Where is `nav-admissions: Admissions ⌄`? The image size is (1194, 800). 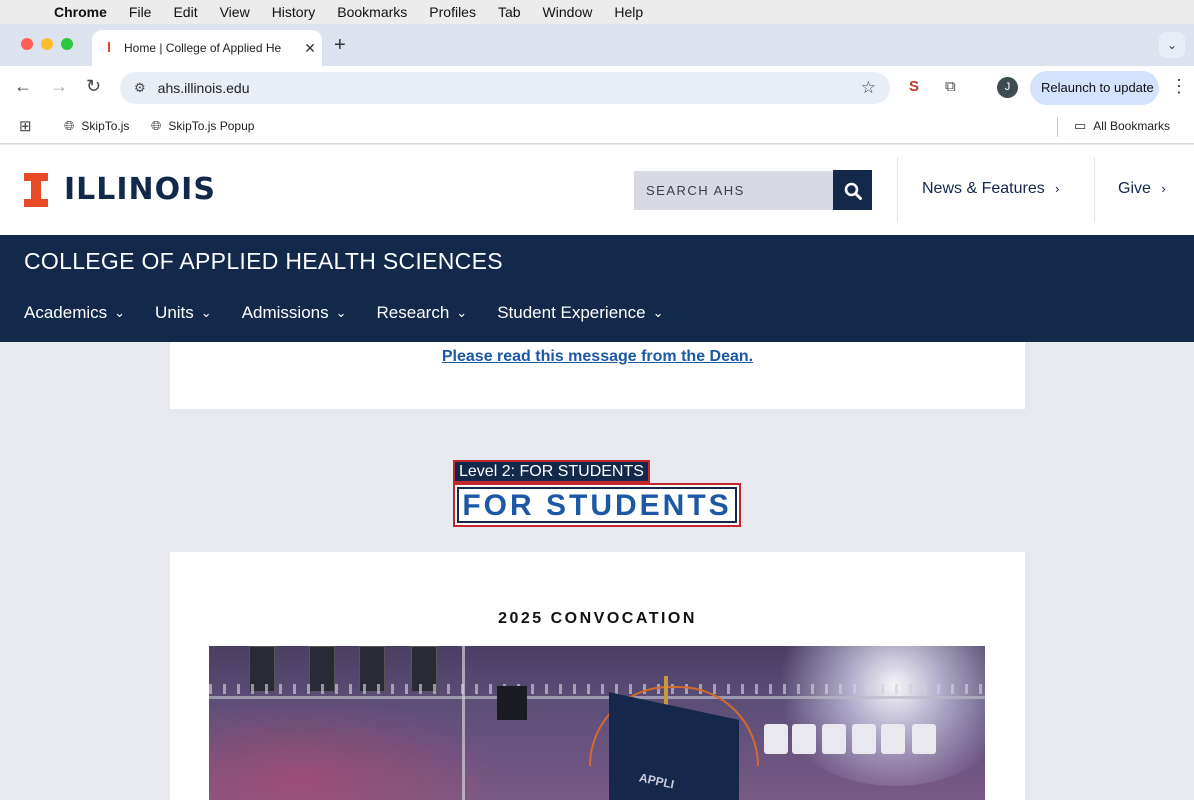 nav-admissions: Admissions ⌄ is located at coordinates (294, 313).